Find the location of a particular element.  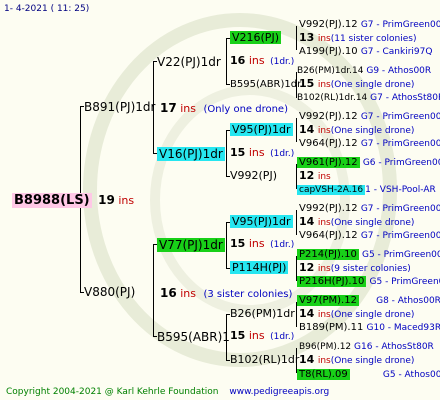

gen4-node: A199(PJ).10 G7 - Cankiri97Q is located at coordinates (365, 51).